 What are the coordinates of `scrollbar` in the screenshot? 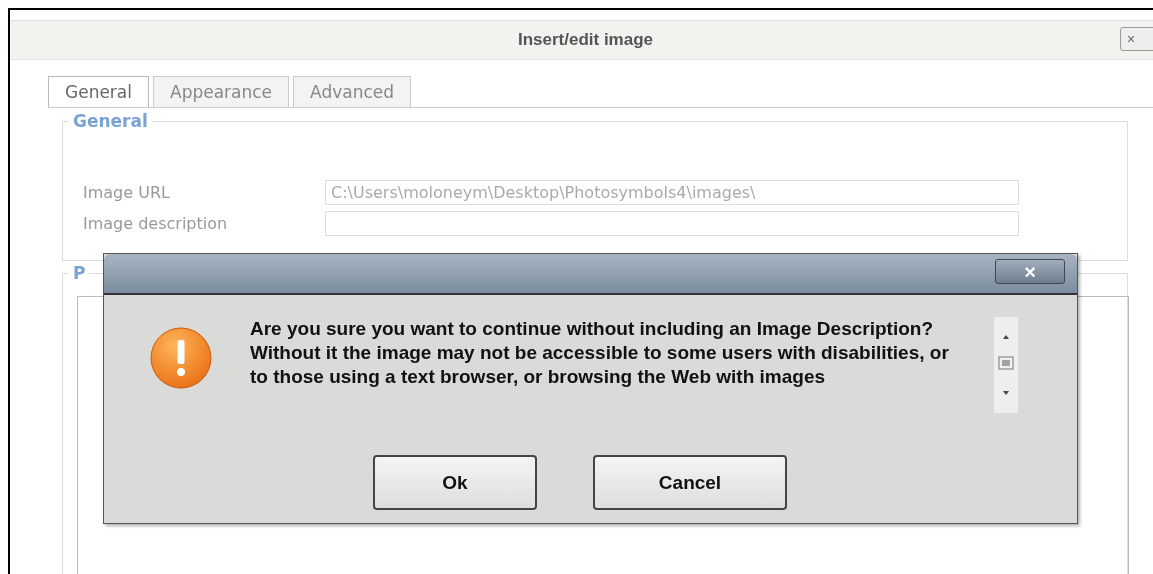 It's located at (1006, 365).